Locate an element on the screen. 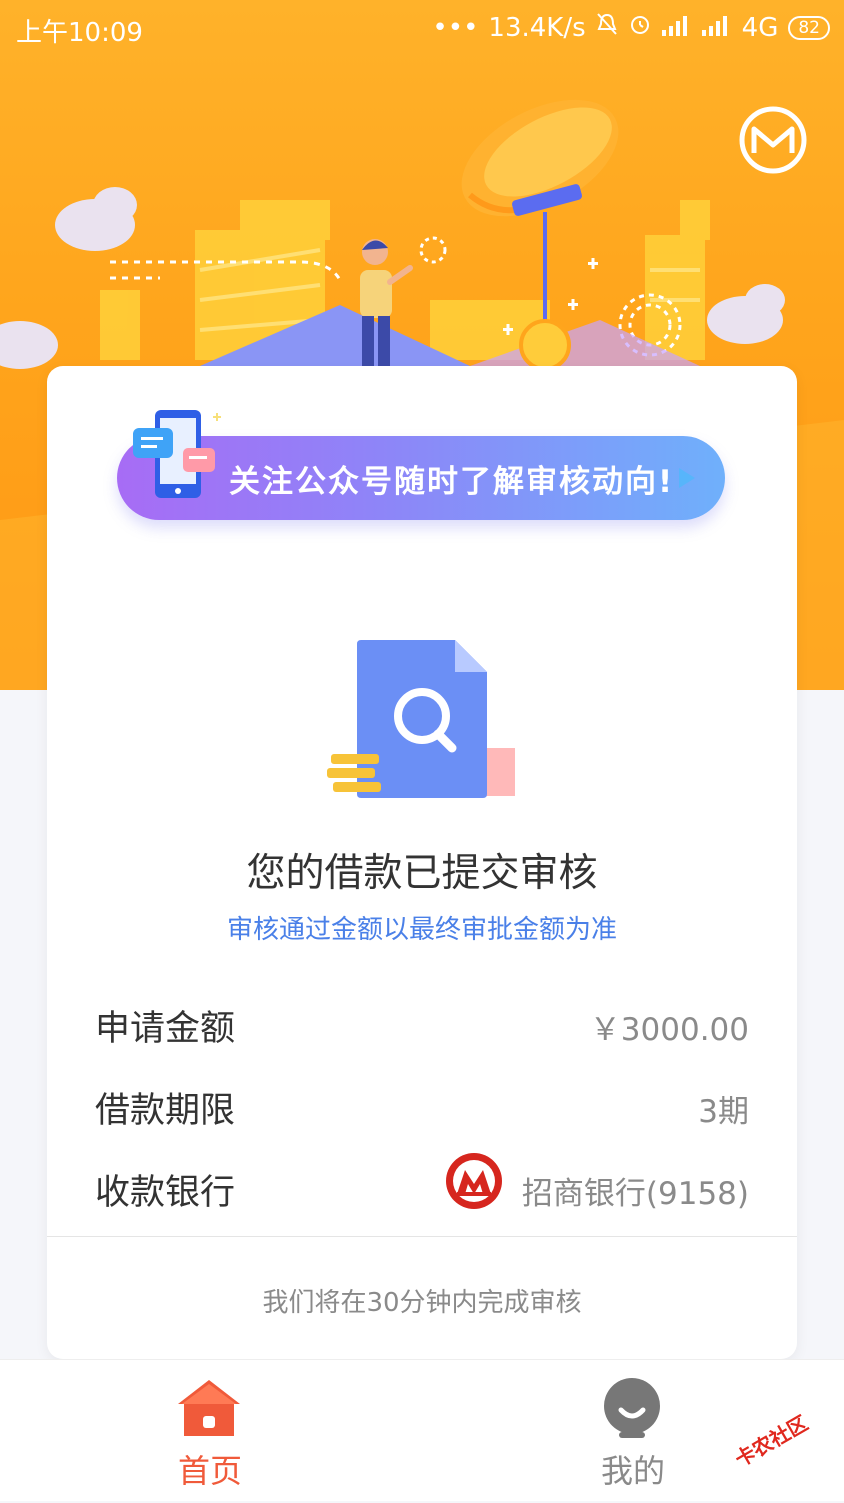 The width and height of the screenshot is (844, 1503). battery-indicator: 82 is located at coordinates (809, 27).